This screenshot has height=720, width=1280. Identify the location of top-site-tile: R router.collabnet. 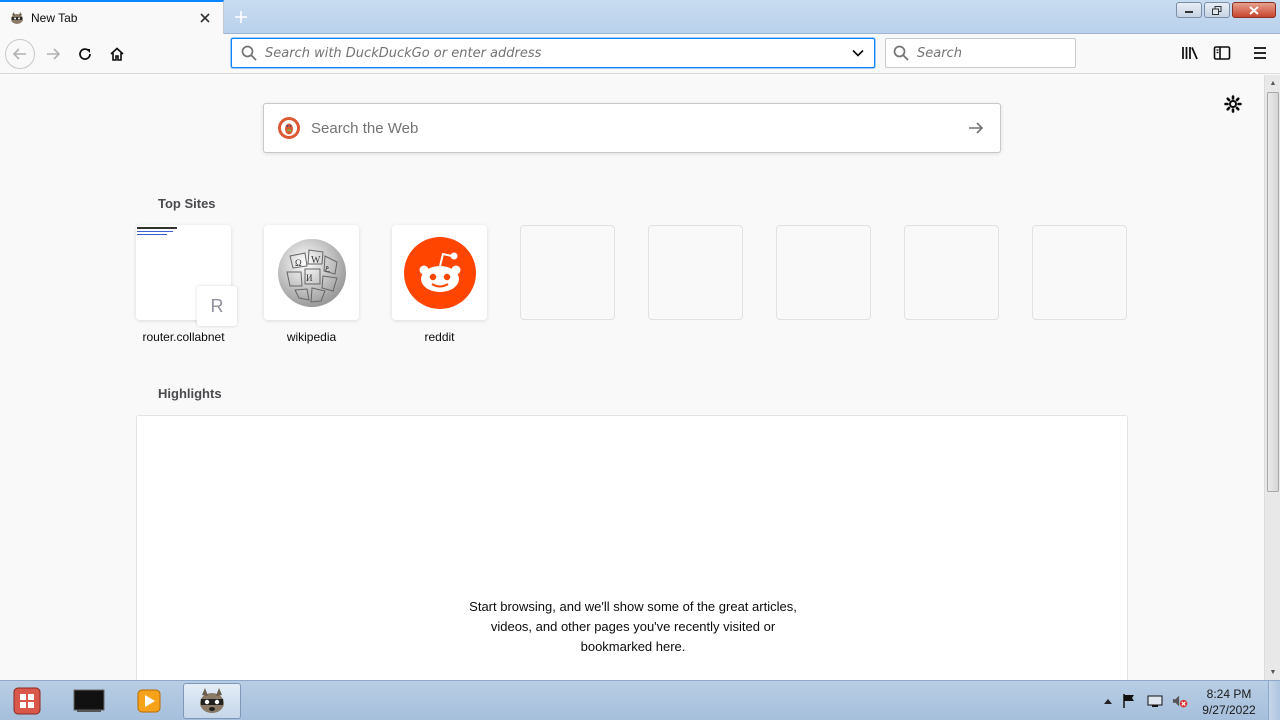
(186, 284).